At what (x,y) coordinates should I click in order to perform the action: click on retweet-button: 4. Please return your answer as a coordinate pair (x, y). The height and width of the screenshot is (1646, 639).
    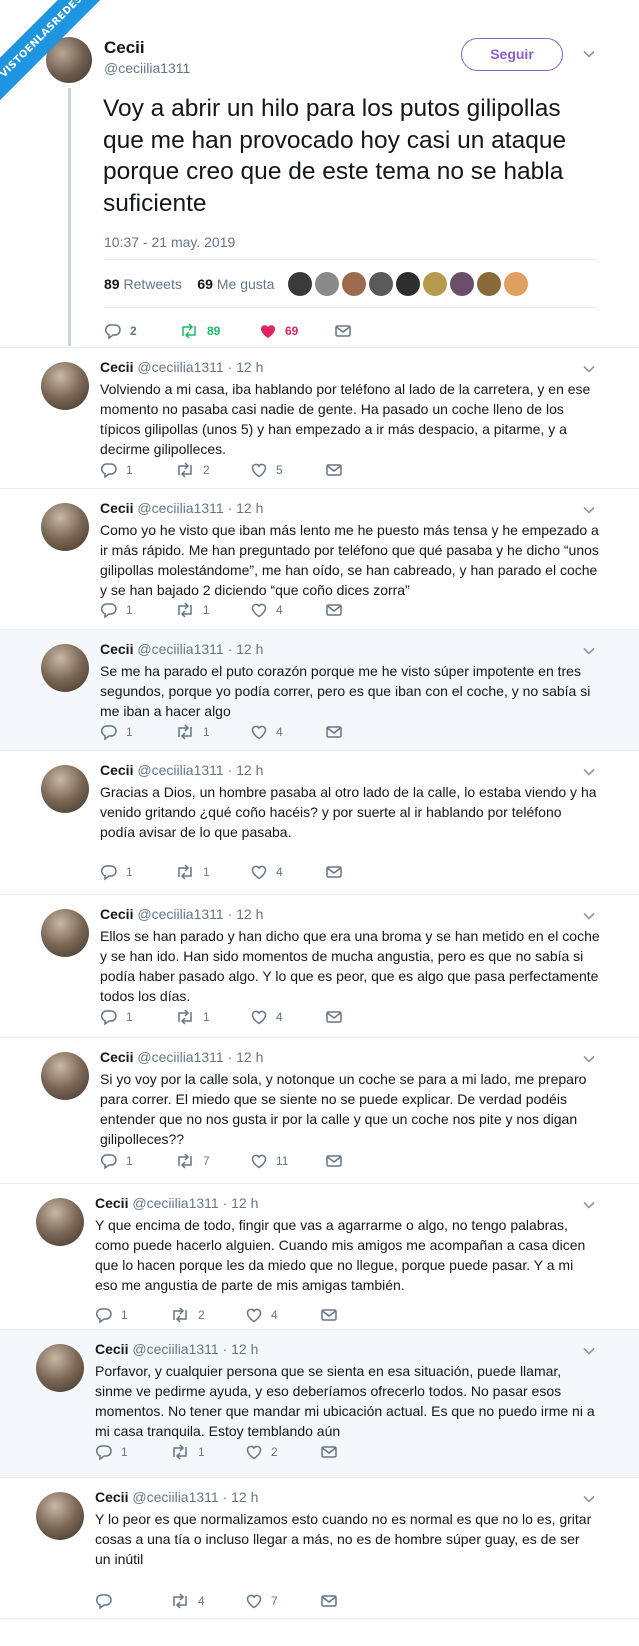
    Looking at the image, I should click on (207, 1601).